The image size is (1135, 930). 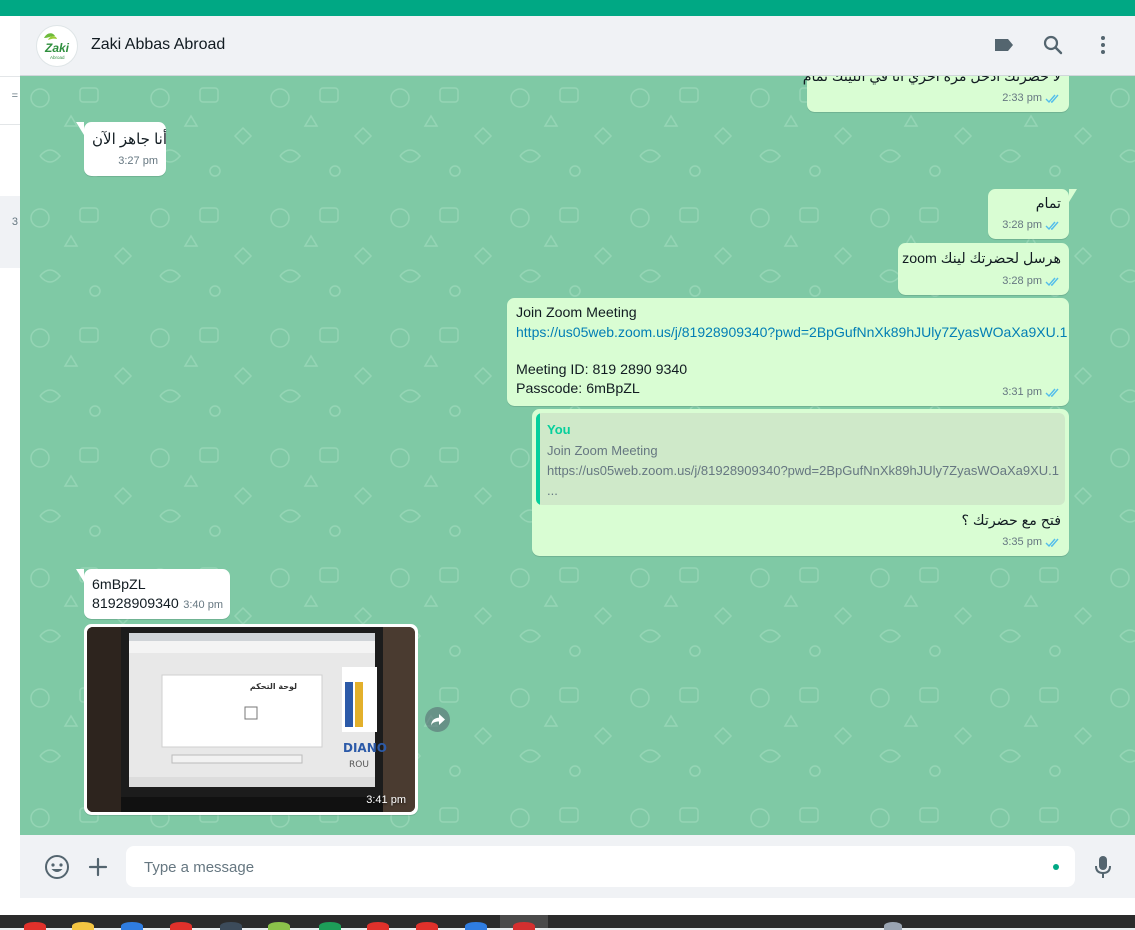 What do you see at coordinates (1053, 45) in the screenshot?
I see `search-icon` at bounding box center [1053, 45].